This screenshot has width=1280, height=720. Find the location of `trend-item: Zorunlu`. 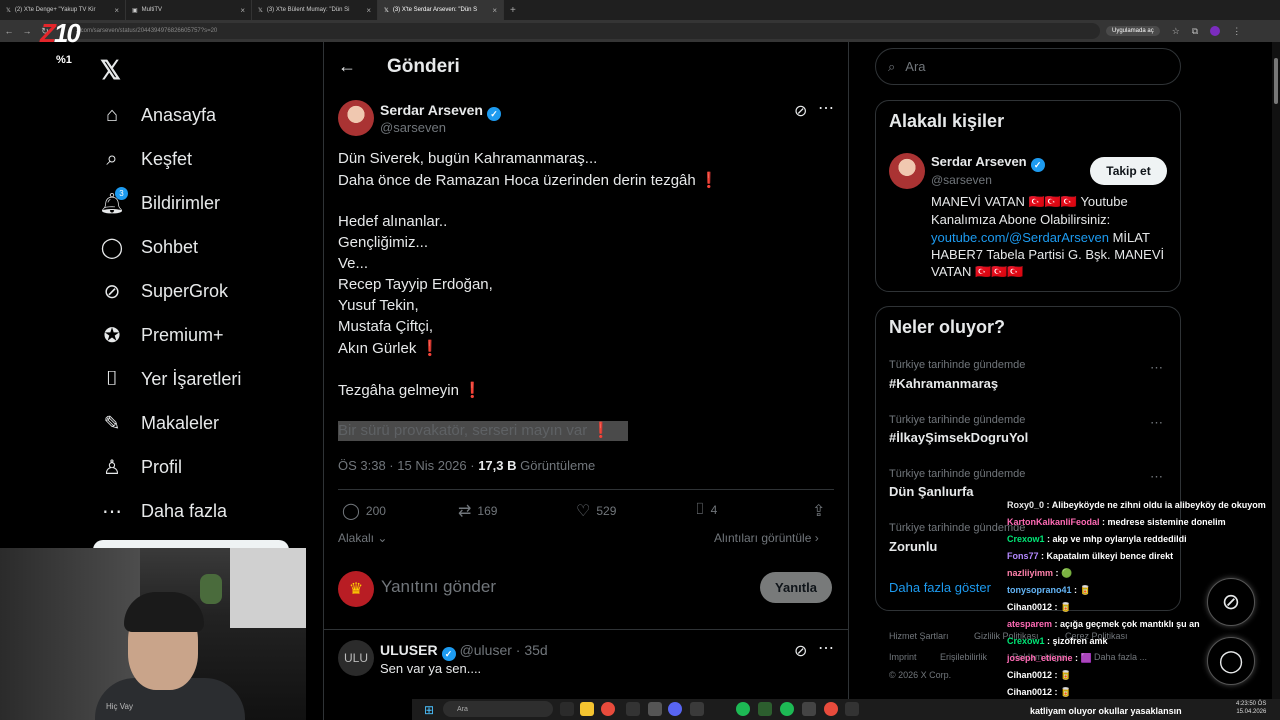

trend-item: Zorunlu is located at coordinates (913, 546).